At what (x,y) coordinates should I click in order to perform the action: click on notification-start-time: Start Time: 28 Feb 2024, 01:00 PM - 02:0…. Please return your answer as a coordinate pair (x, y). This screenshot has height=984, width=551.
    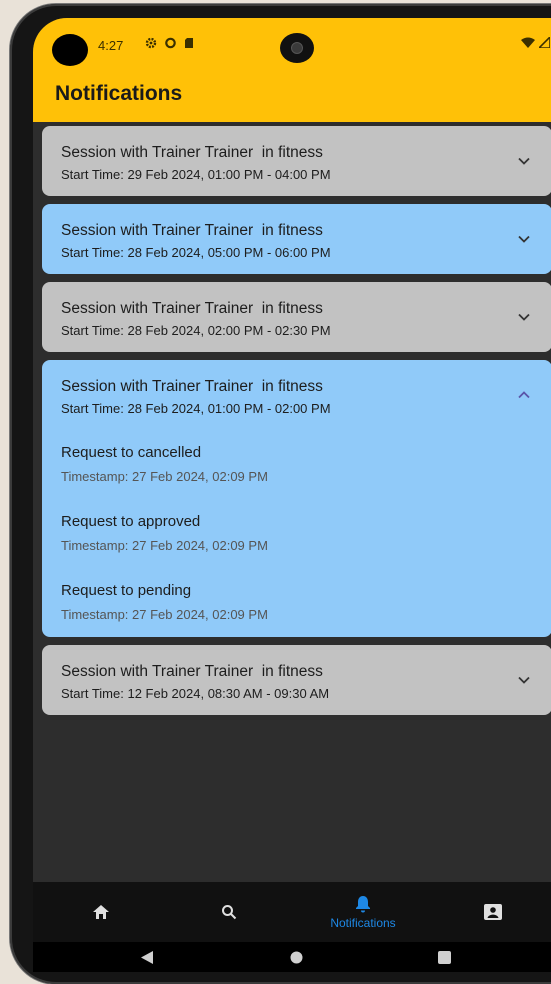
    Looking at the image, I should click on (196, 408).